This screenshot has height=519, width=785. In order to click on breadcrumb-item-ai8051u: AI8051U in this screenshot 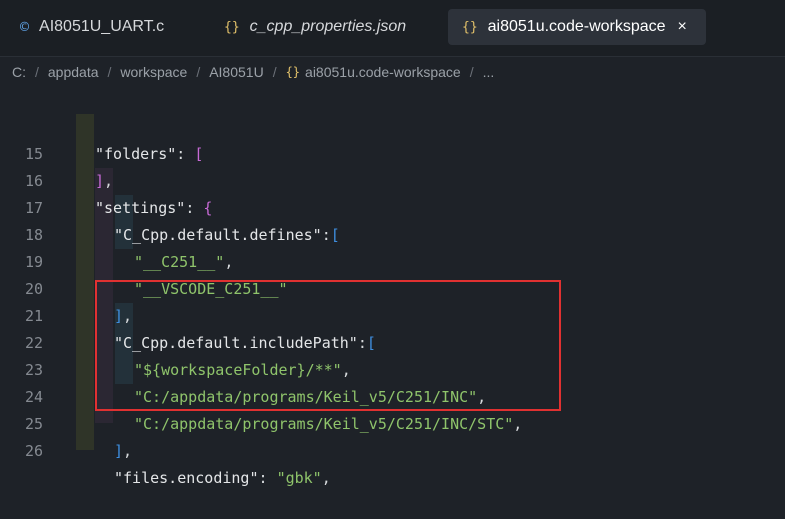, I will do `click(236, 72)`.